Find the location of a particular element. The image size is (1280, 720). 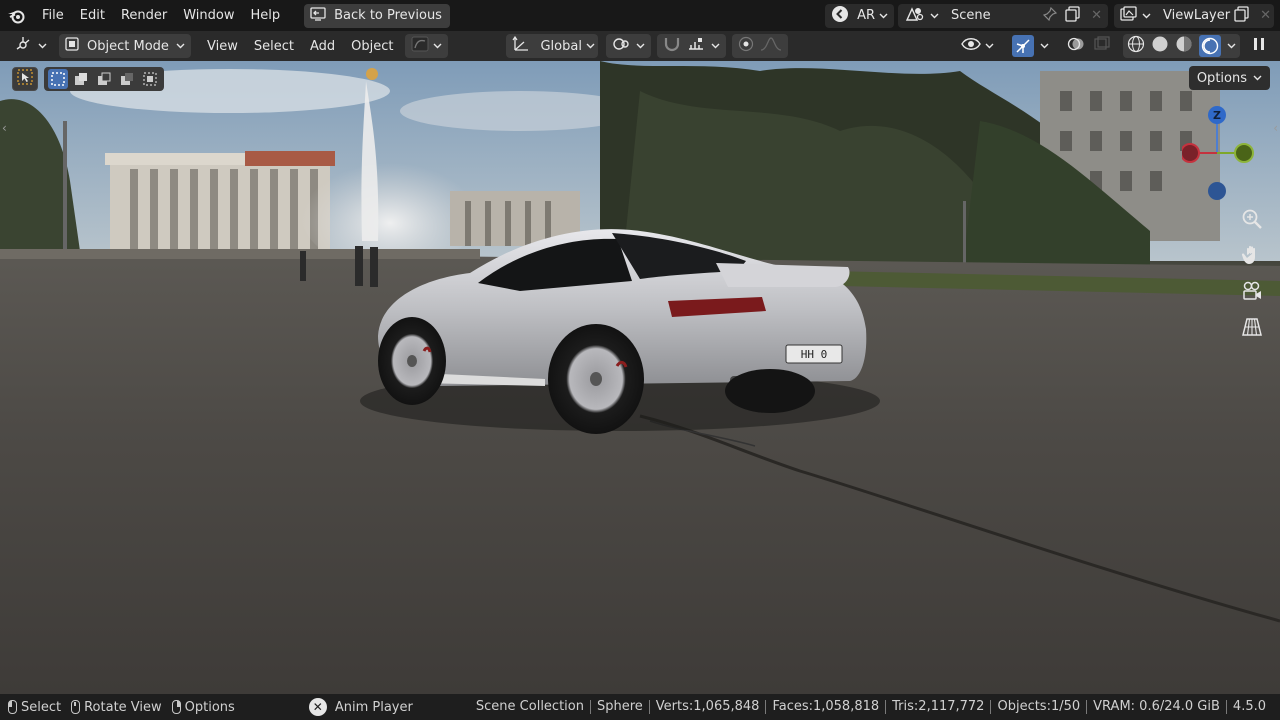

object-mode-icon is located at coordinates (72, 46).